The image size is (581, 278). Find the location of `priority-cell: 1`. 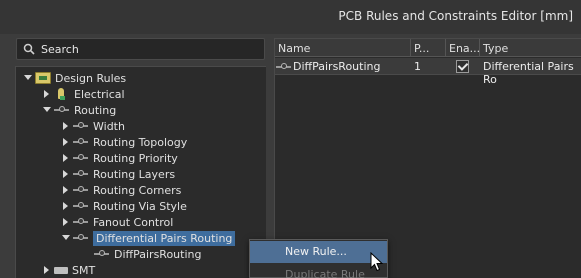

priority-cell: 1 is located at coordinates (417, 66).